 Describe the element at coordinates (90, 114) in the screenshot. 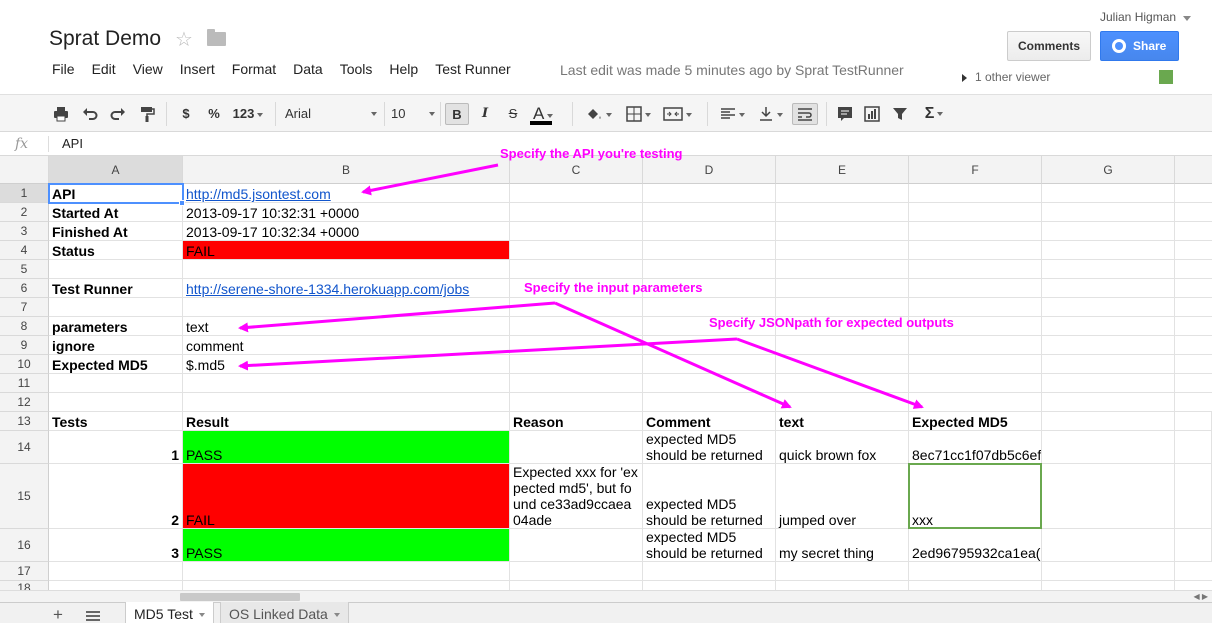

I see `undo-icon` at that location.